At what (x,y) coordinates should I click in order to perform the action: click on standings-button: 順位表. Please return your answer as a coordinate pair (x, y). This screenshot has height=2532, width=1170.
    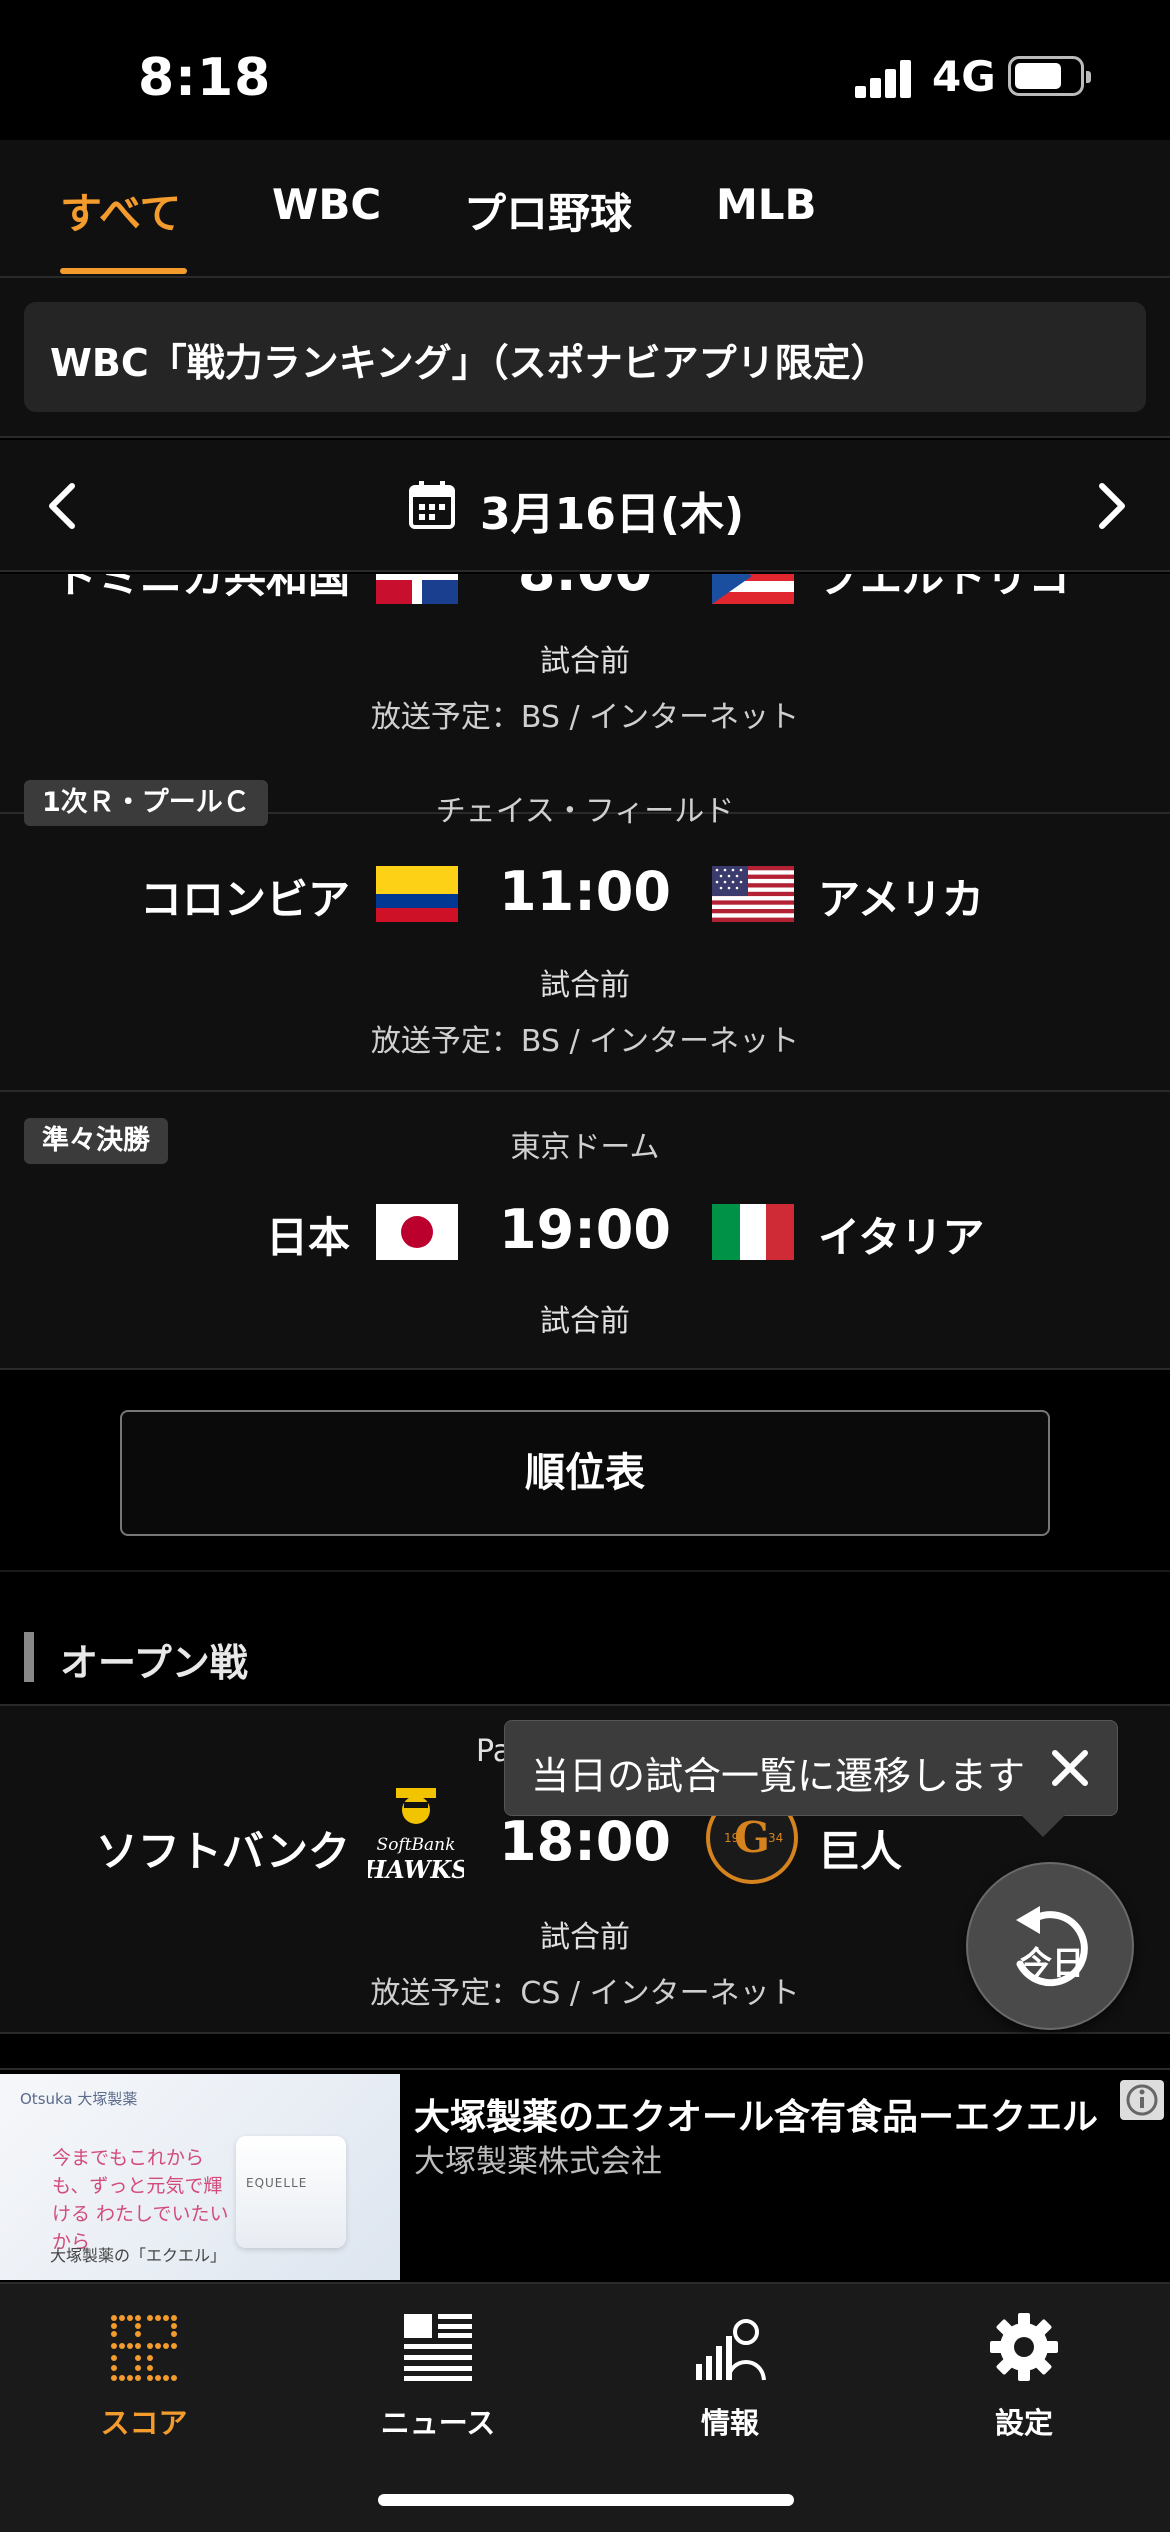
    Looking at the image, I should click on (585, 1473).